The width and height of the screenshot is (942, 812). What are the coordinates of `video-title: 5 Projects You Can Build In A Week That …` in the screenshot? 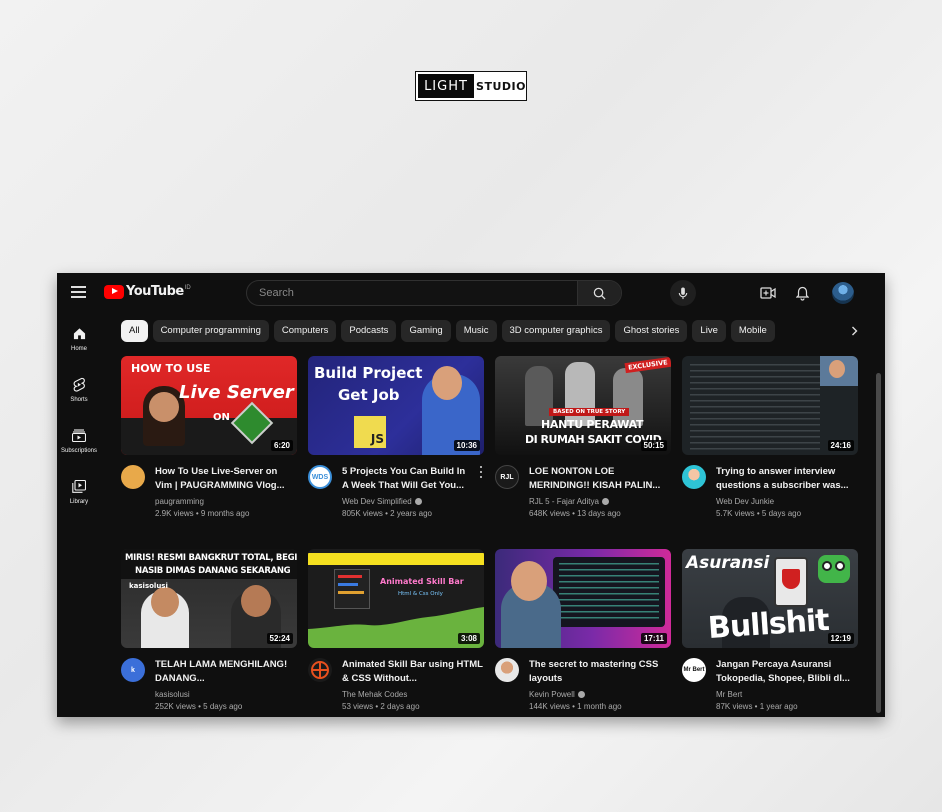 It's located at (406, 479).